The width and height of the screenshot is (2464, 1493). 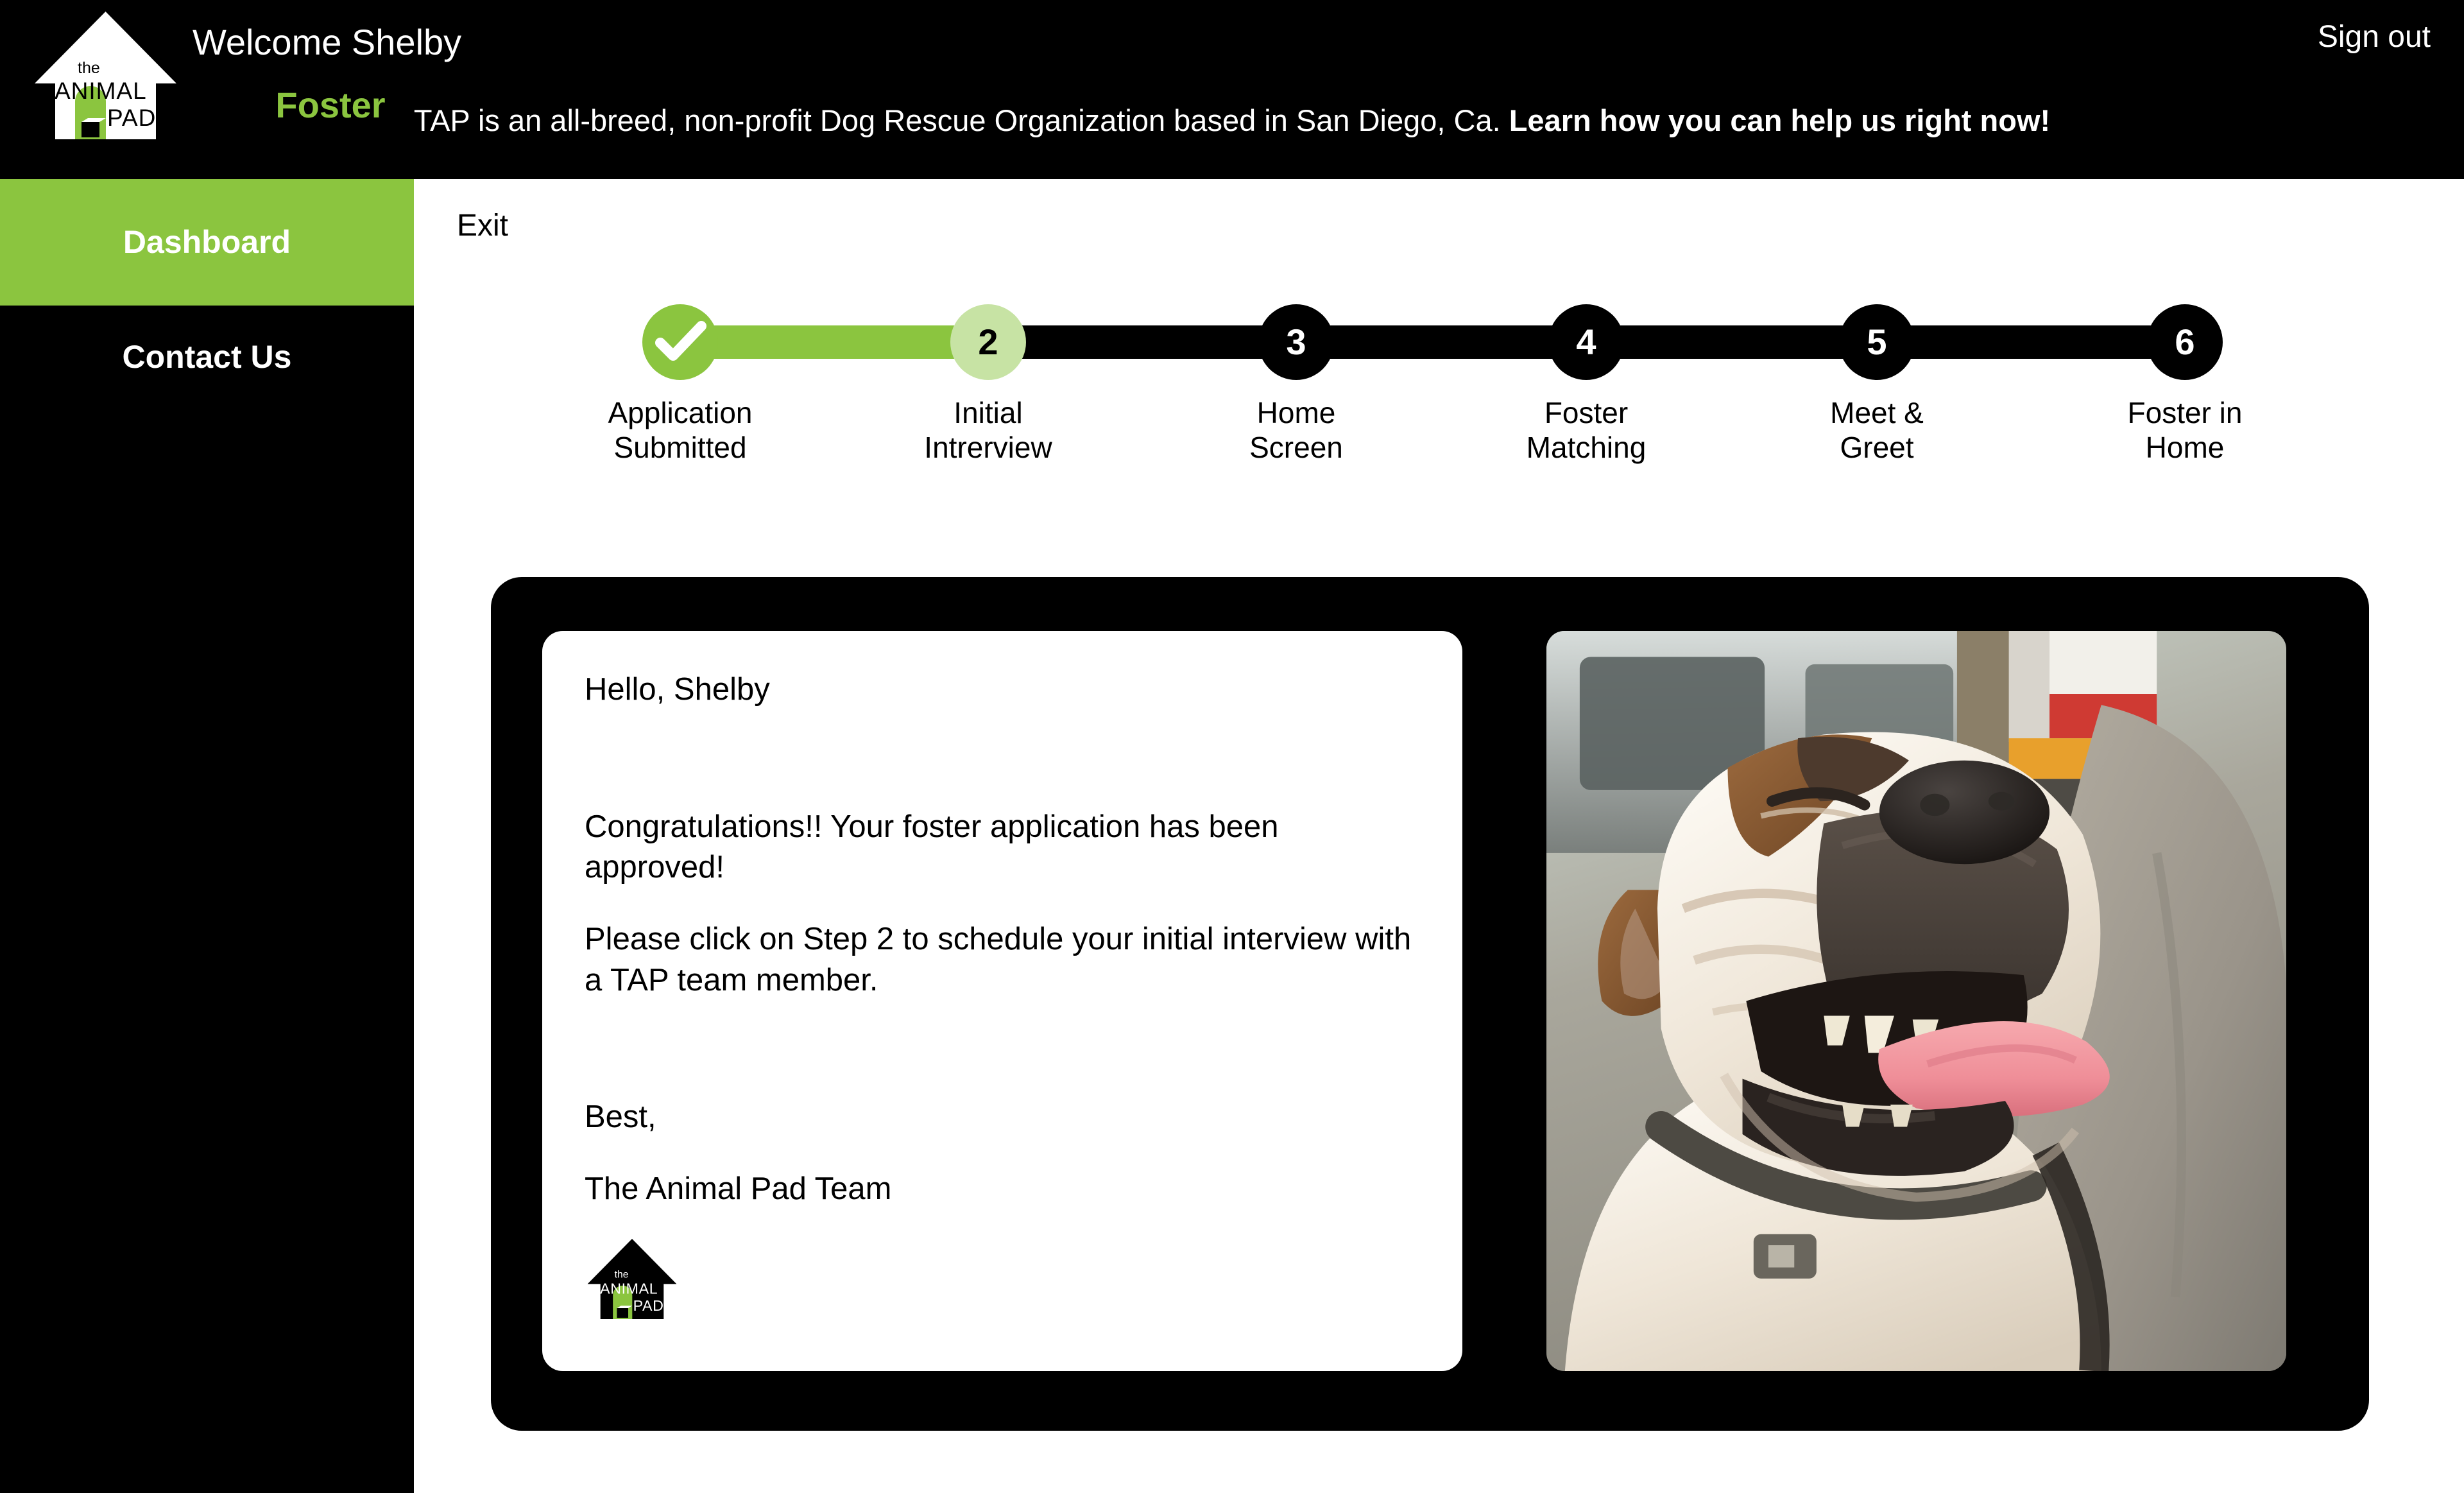 What do you see at coordinates (483, 226) in the screenshot?
I see `exit-link: Exit` at bounding box center [483, 226].